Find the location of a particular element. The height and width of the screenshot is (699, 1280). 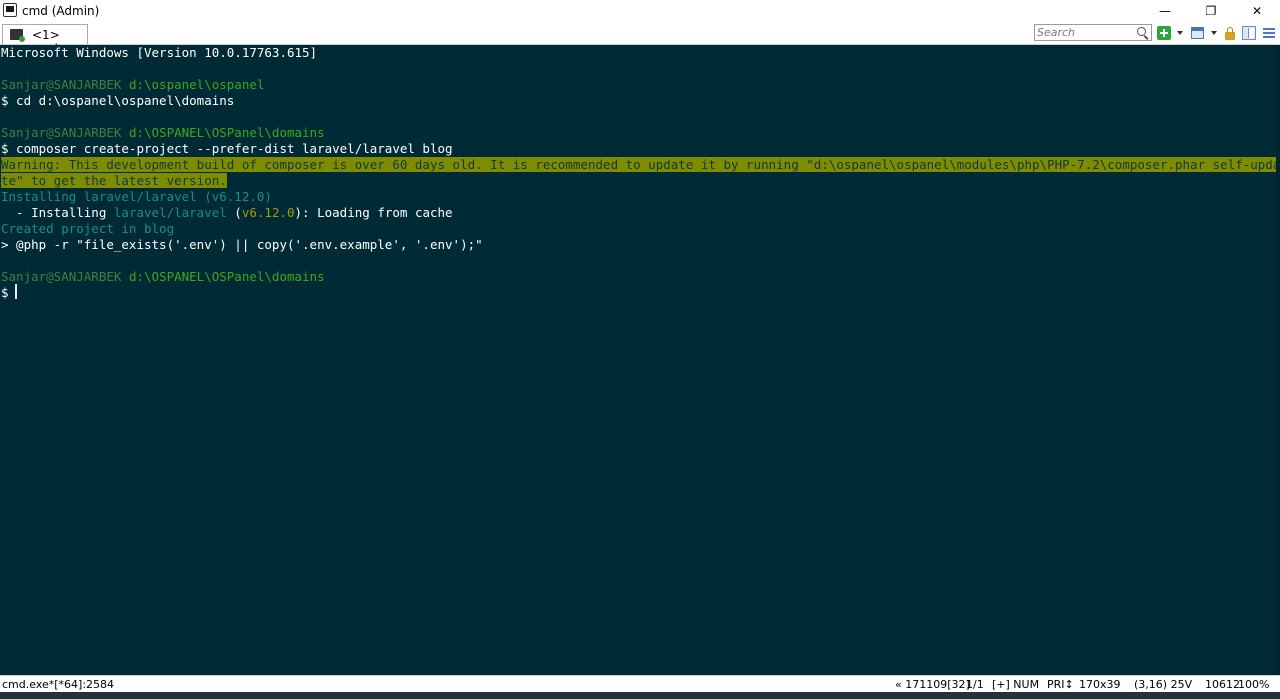

output-text: ): Loading from cache is located at coordinates (373, 212).